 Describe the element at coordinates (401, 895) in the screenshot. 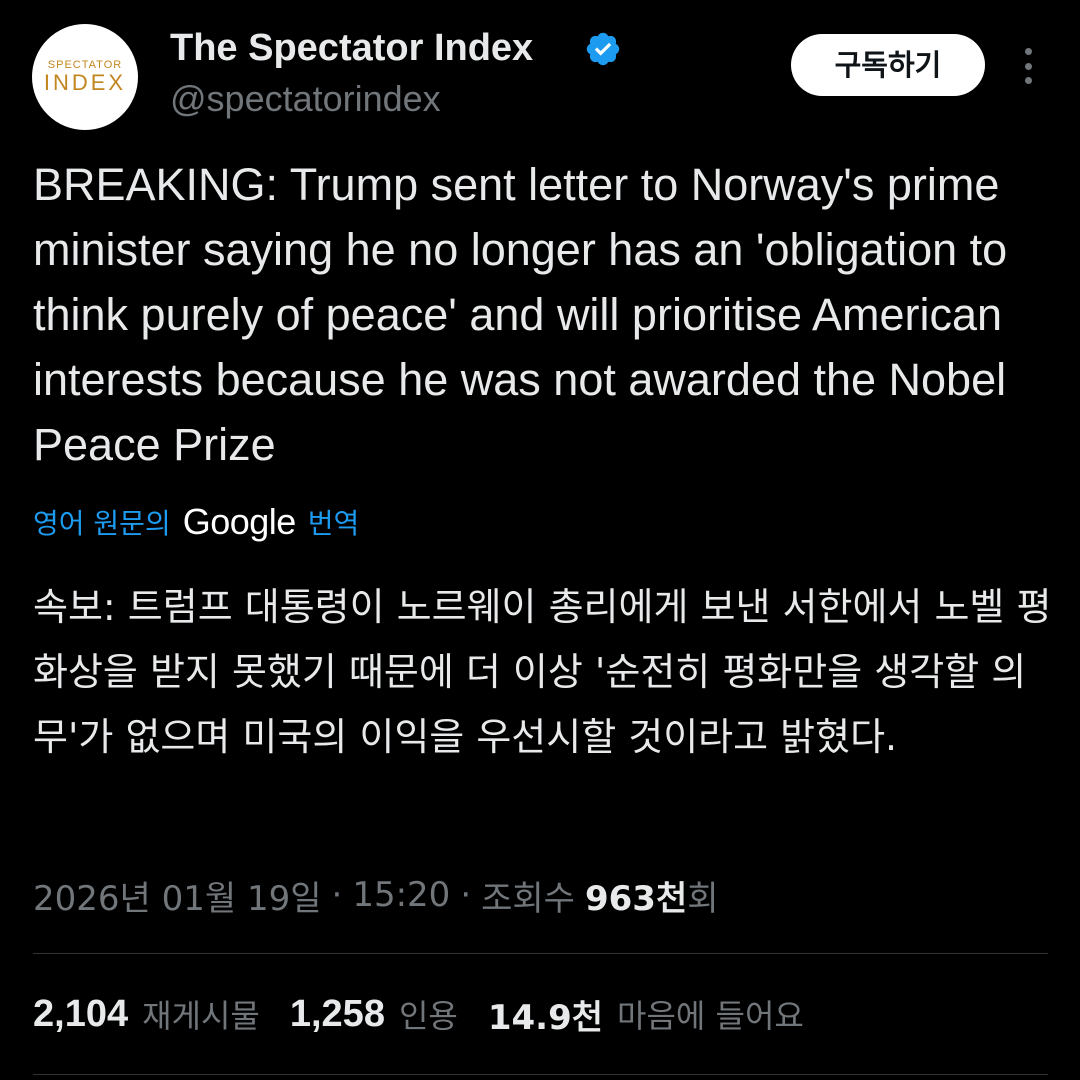

I see `tweet-time: 15:20` at that location.